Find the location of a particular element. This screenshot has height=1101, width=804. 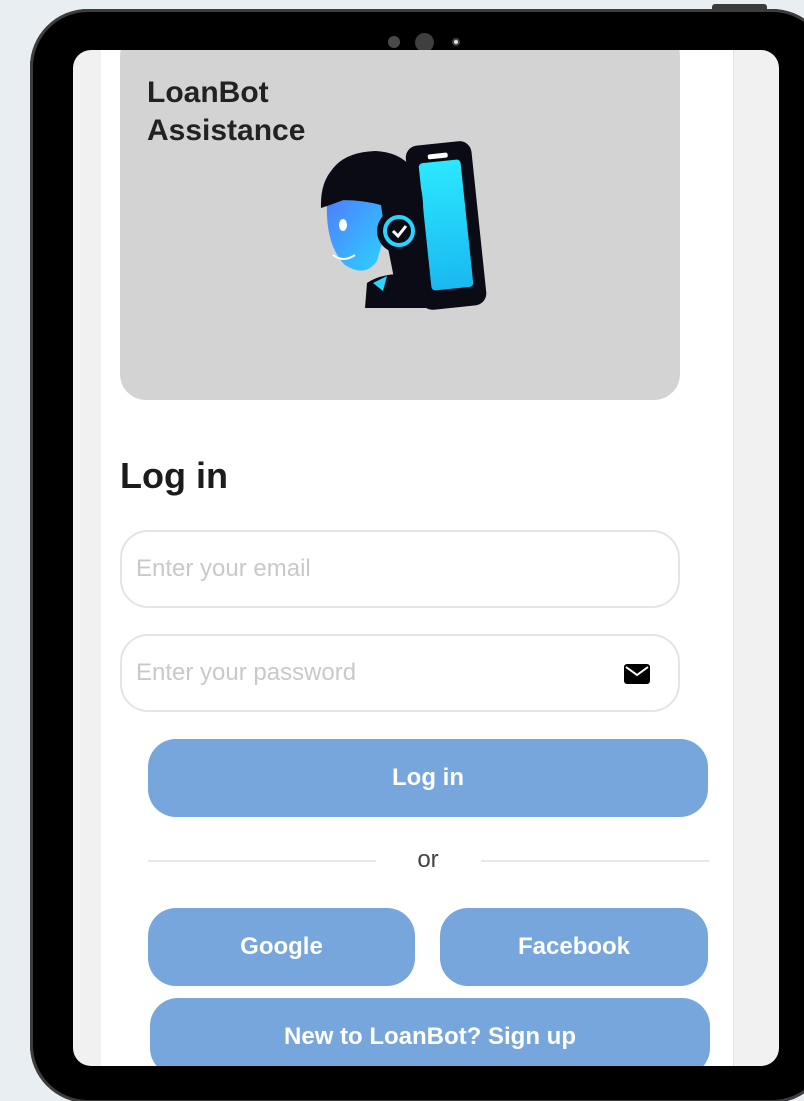

google-login-button: Google is located at coordinates (281, 947).